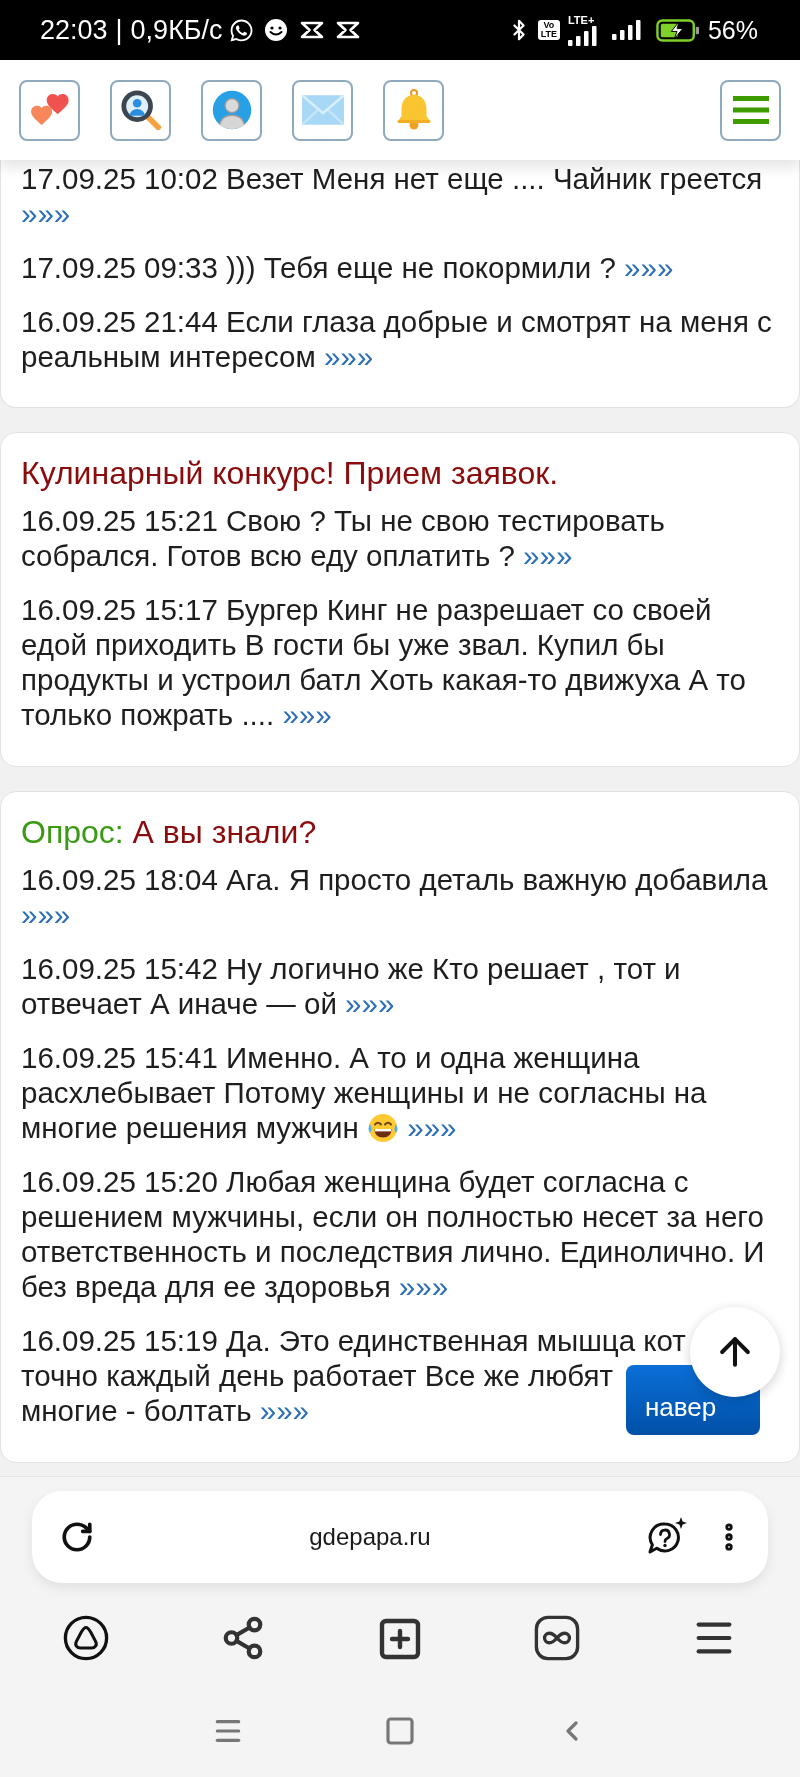 The height and width of the screenshot is (1777, 800). Describe the element at coordinates (370, 1537) in the screenshot. I see `url-text: gdepapa.ru` at that location.